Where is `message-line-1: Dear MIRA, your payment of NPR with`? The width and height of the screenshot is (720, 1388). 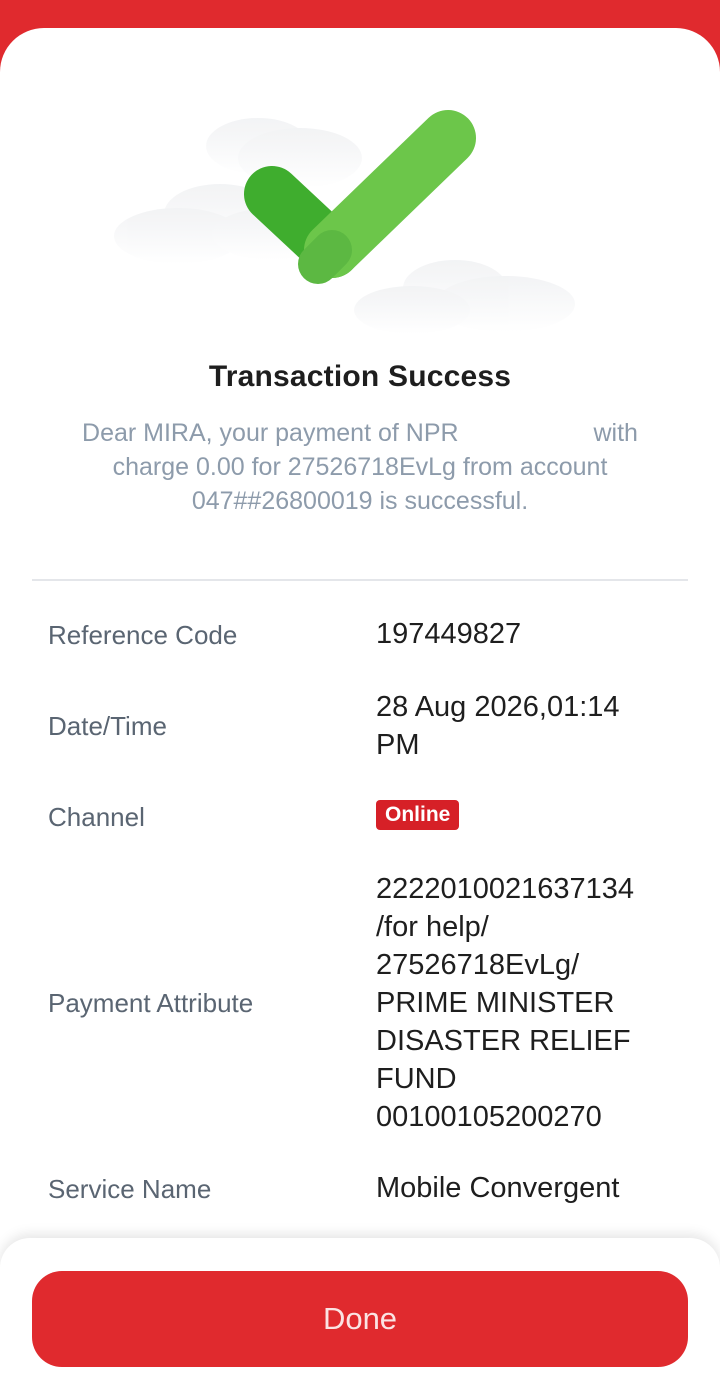 message-line-1: Dear MIRA, your payment of NPR with is located at coordinates (360, 433).